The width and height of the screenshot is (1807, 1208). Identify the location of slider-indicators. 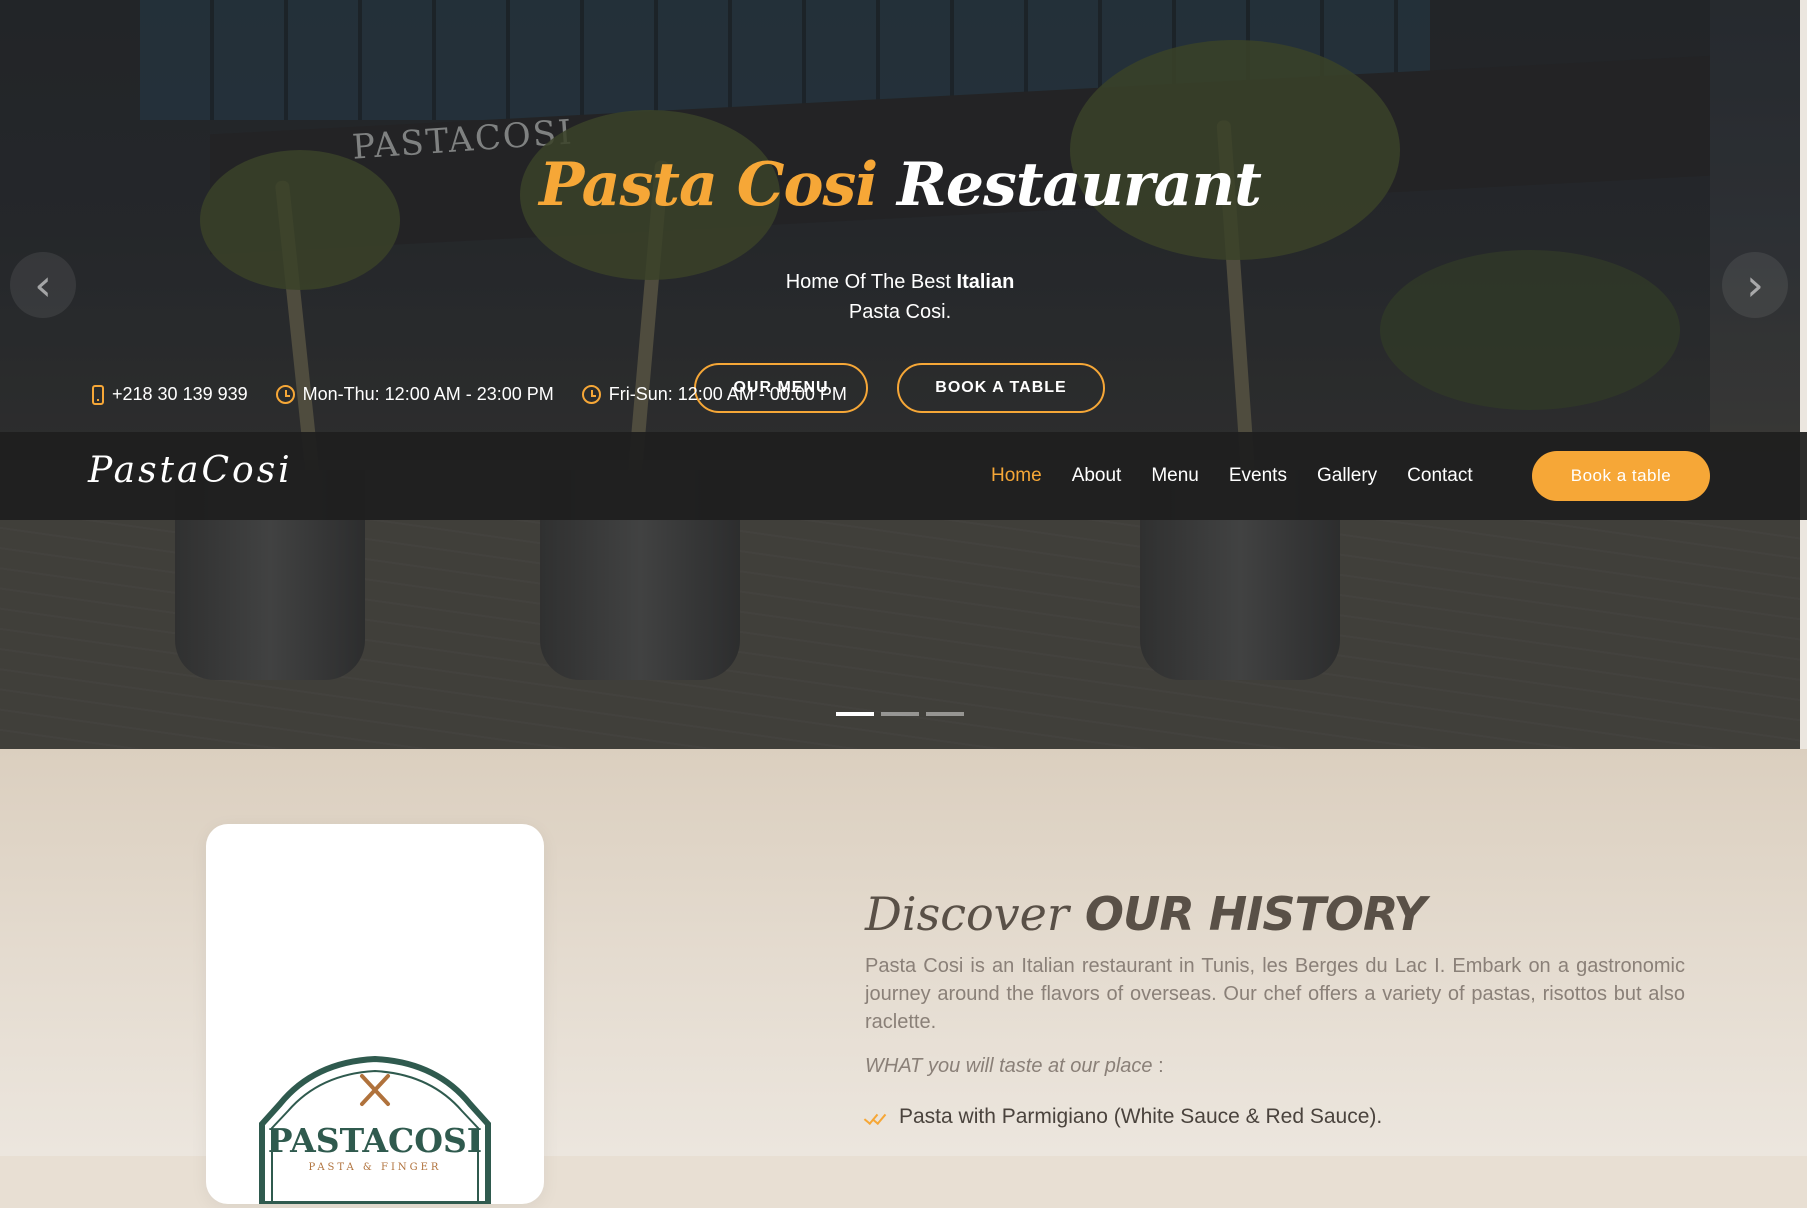
(900, 714).